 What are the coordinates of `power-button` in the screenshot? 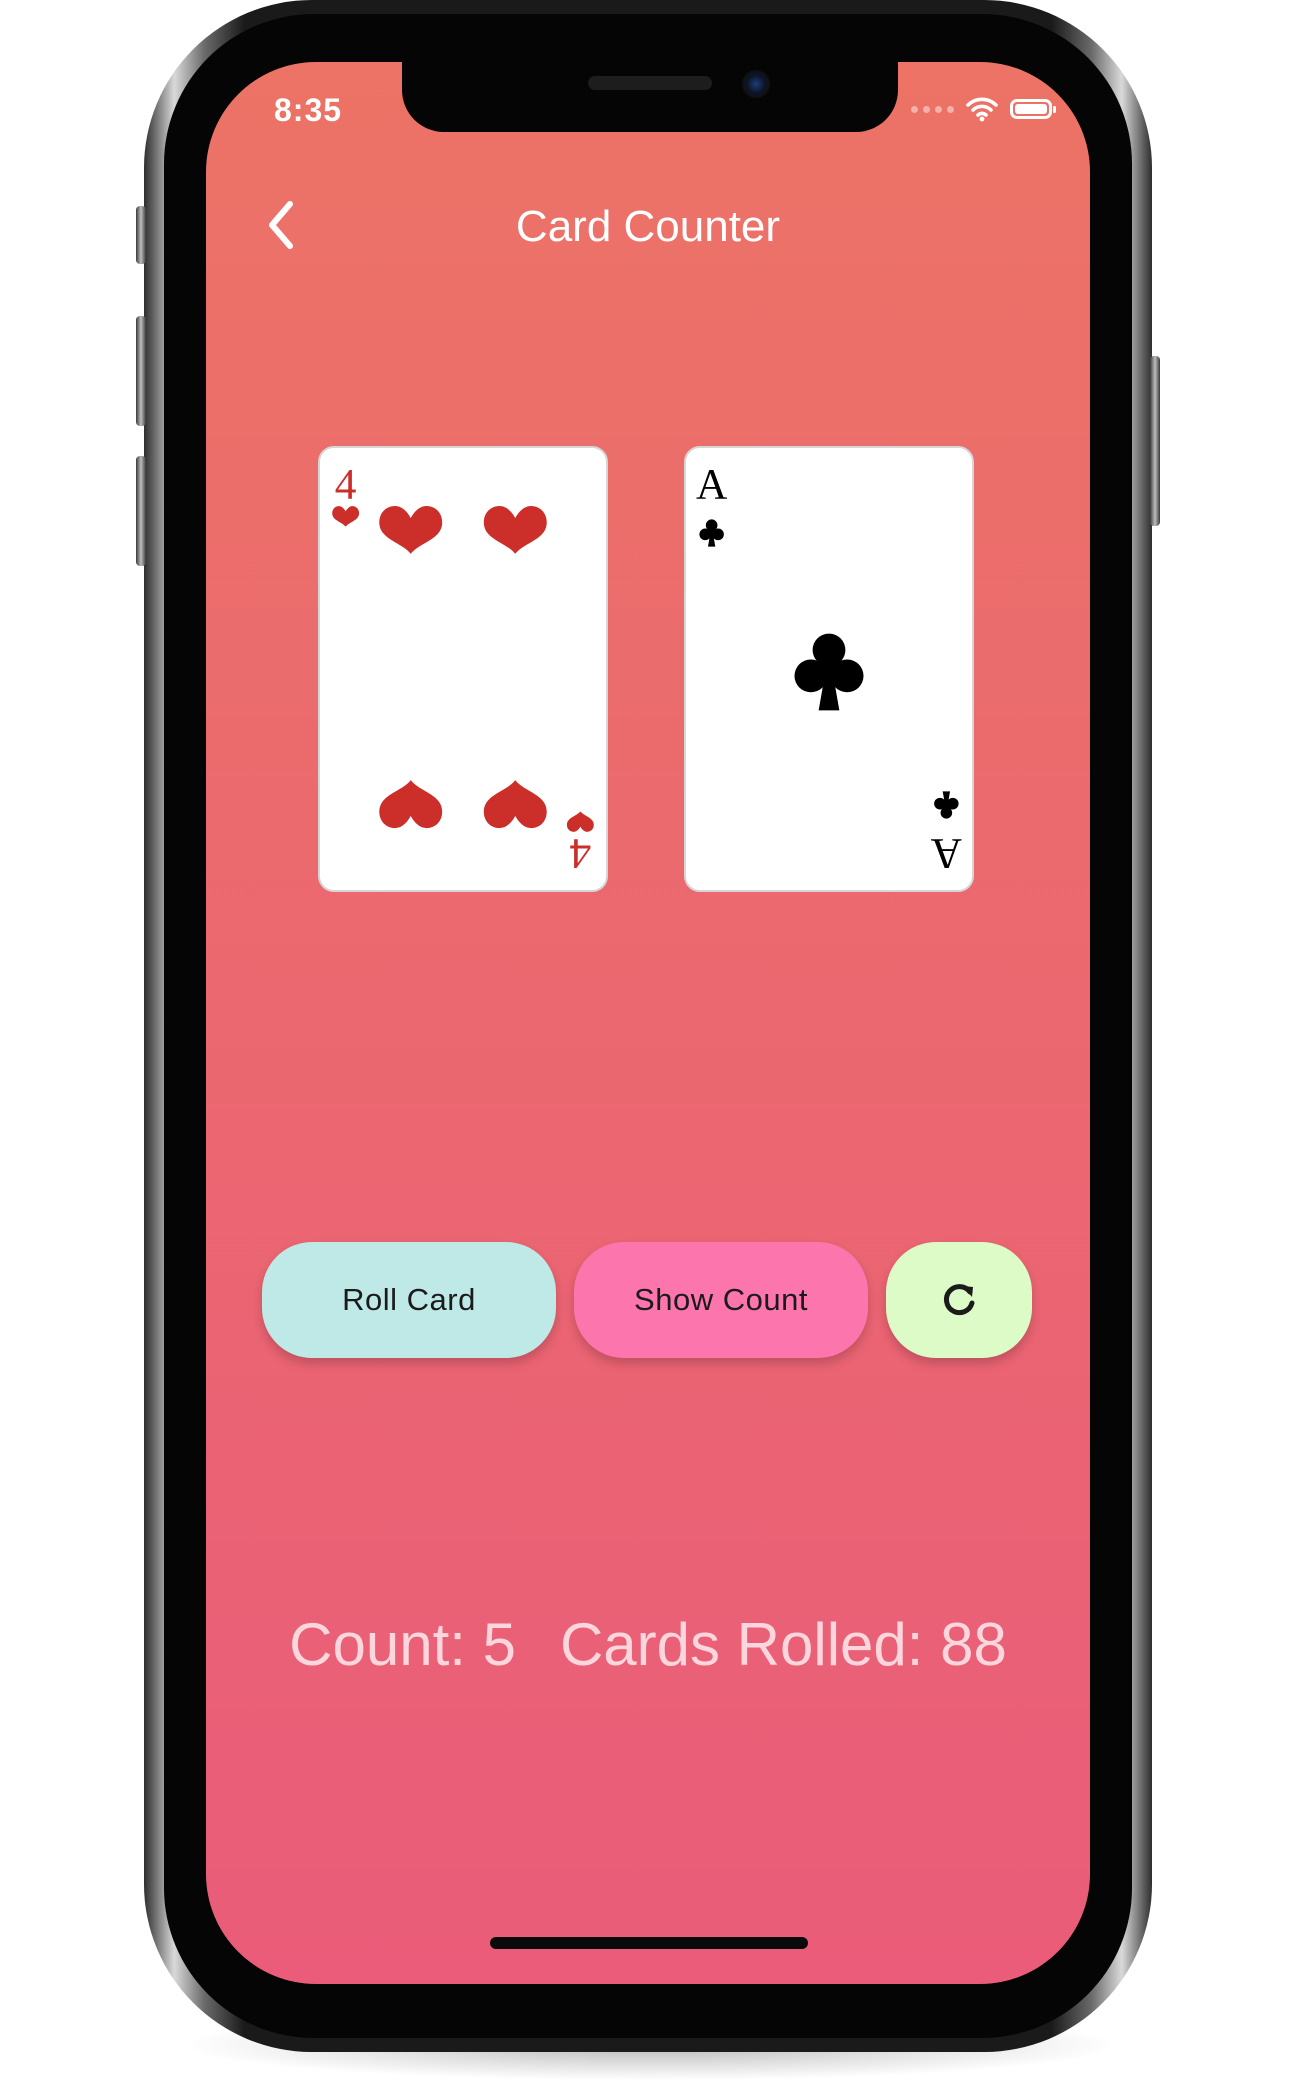 It's located at (1155, 441).